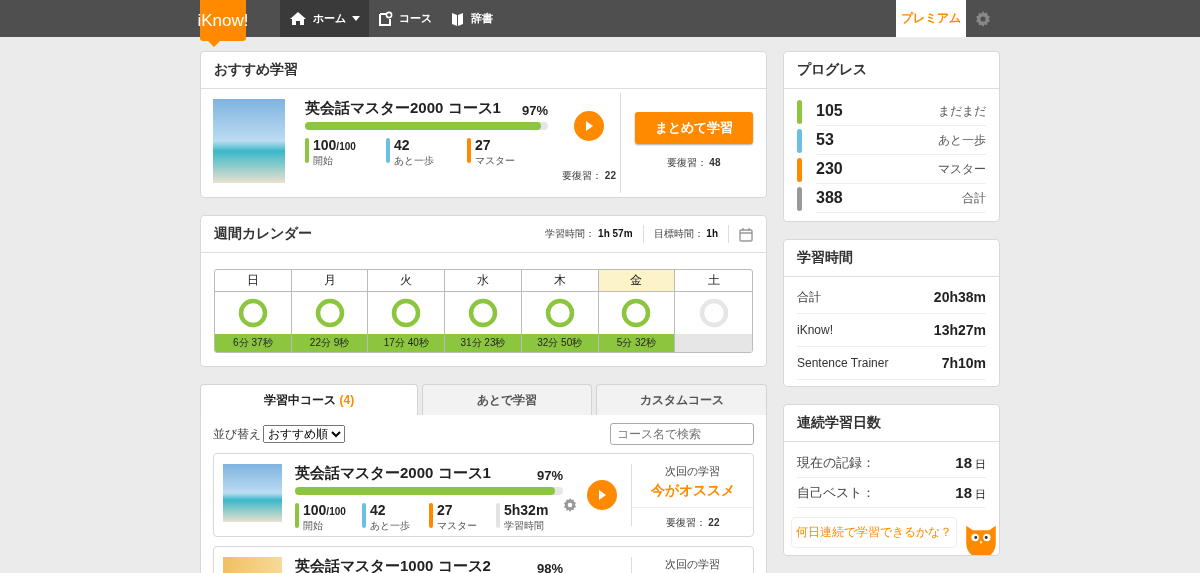 The width and height of the screenshot is (1200, 573). Describe the element at coordinates (524, 526) in the screenshot. I see `stat-label: 学習時間` at that location.